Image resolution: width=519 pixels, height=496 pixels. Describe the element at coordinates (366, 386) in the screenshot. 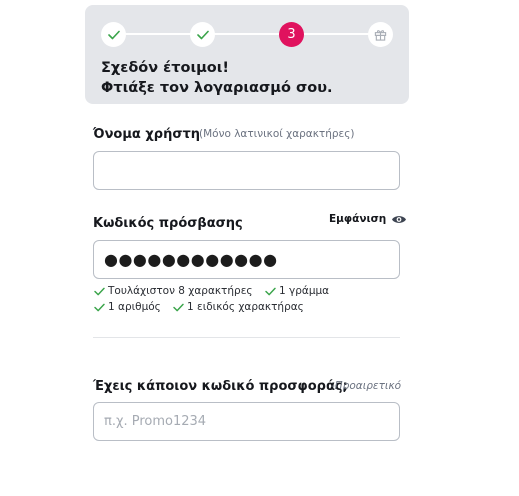

I see `promo-optional-hint: -Προαιρετικό` at that location.